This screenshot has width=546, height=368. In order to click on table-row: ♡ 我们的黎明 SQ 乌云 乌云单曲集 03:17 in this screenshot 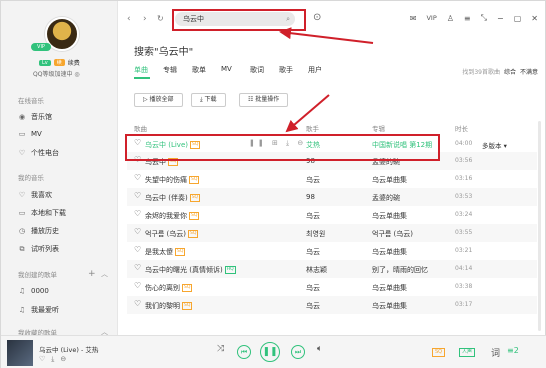, I will do `click(332, 305)`.